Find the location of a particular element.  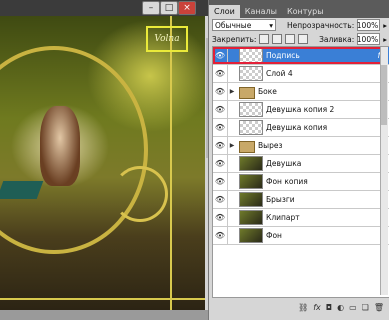

minimize-button: – is located at coordinates (151, 8).